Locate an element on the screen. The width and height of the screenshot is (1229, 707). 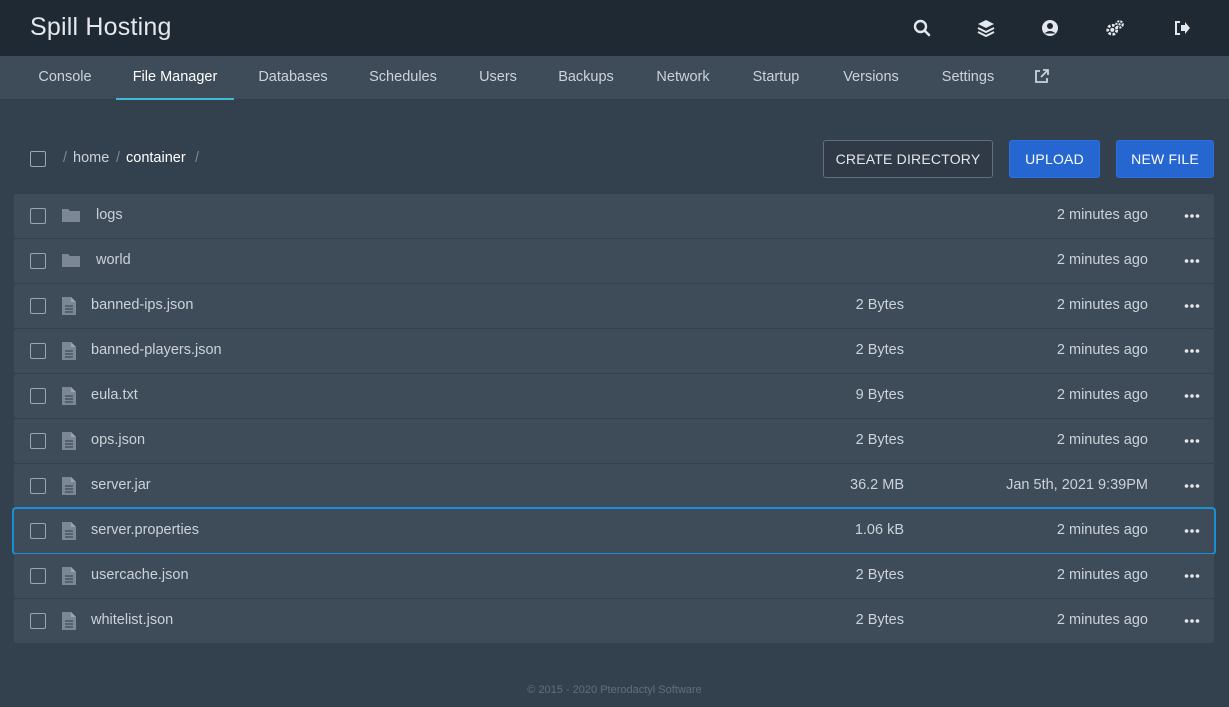
tab-startup: Startup is located at coordinates (776, 78).